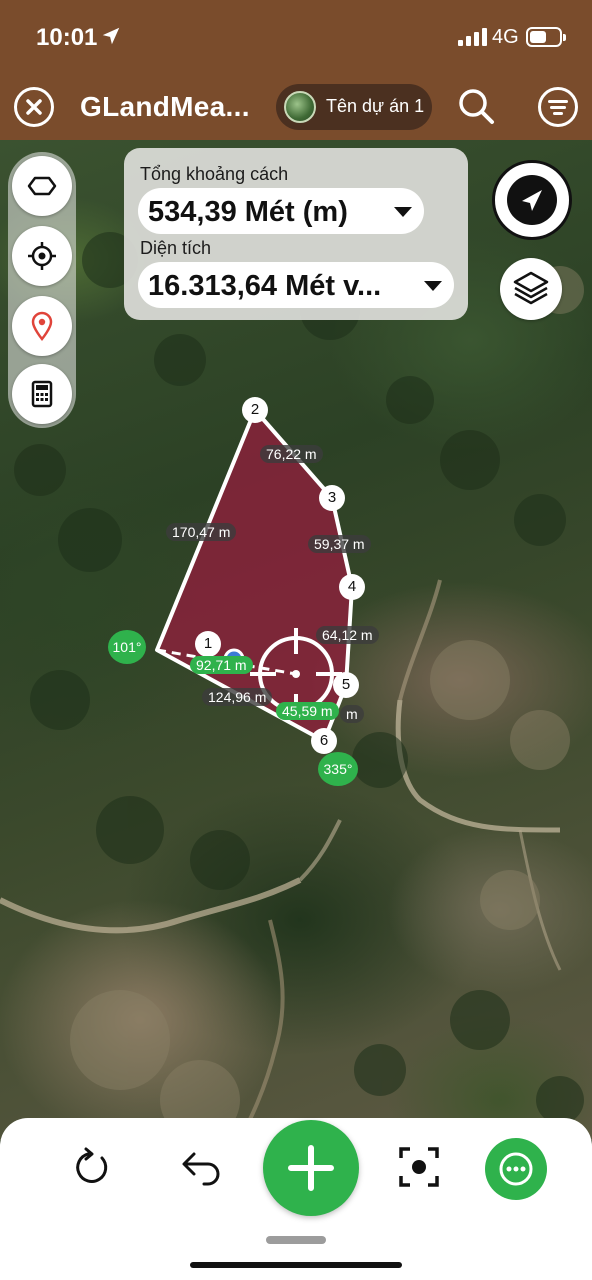  I want to click on segment-label-live: 92,71 m, so click(221, 665).